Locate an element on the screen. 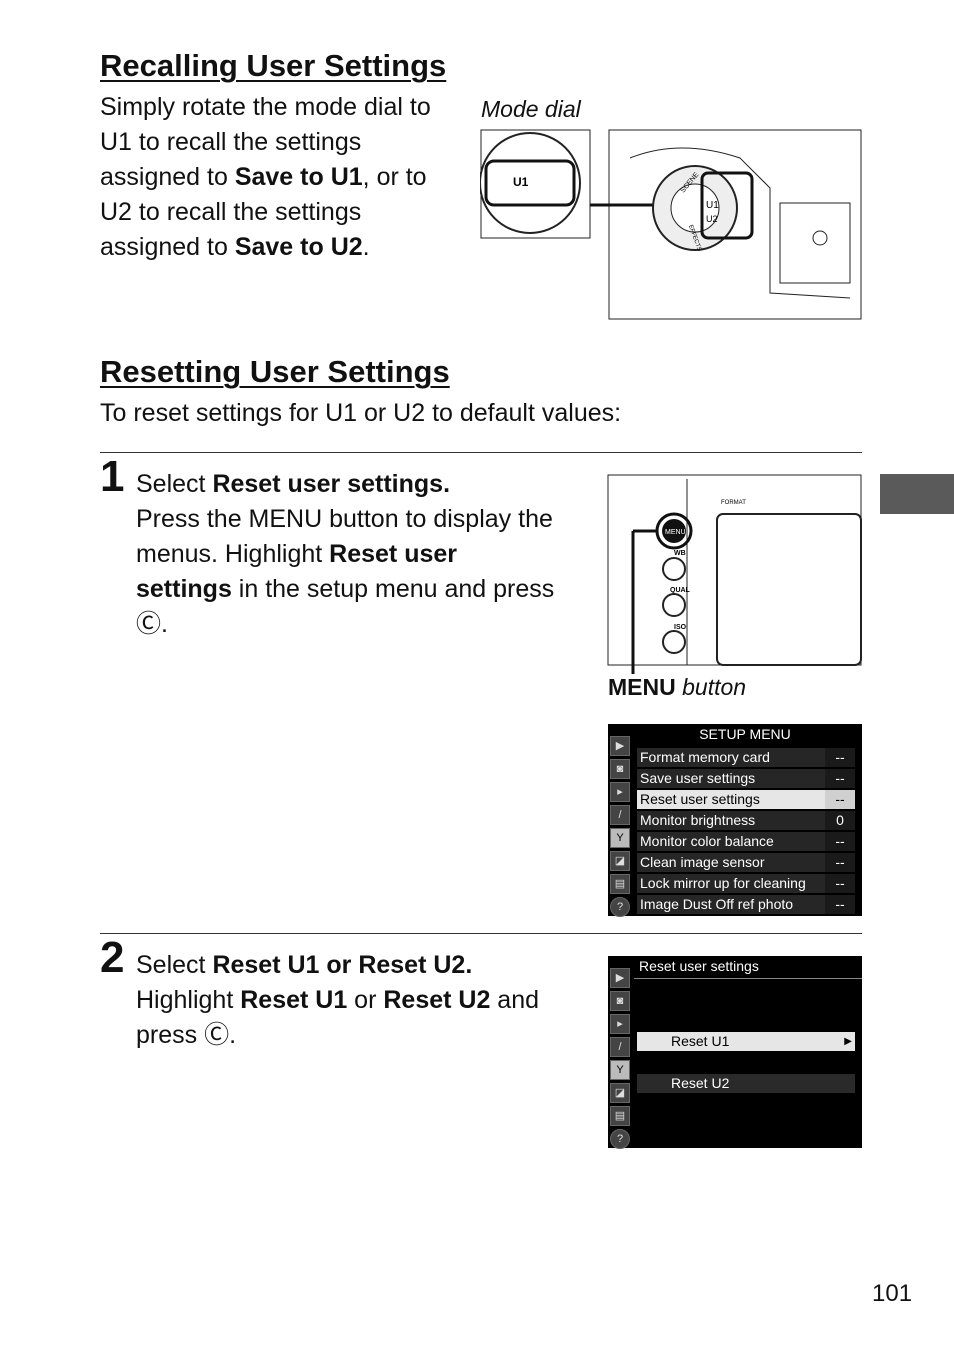 The height and width of the screenshot is (1345, 954). camera-label-iso: ISO is located at coordinates (680, 627).